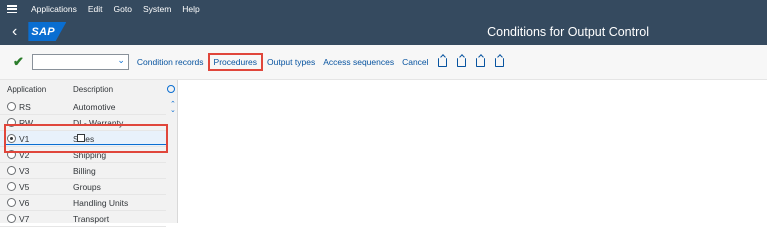 This screenshot has width=767, height=240. What do you see at coordinates (461, 62) in the screenshot?
I see `previous-page-icon` at bounding box center [461, 62].